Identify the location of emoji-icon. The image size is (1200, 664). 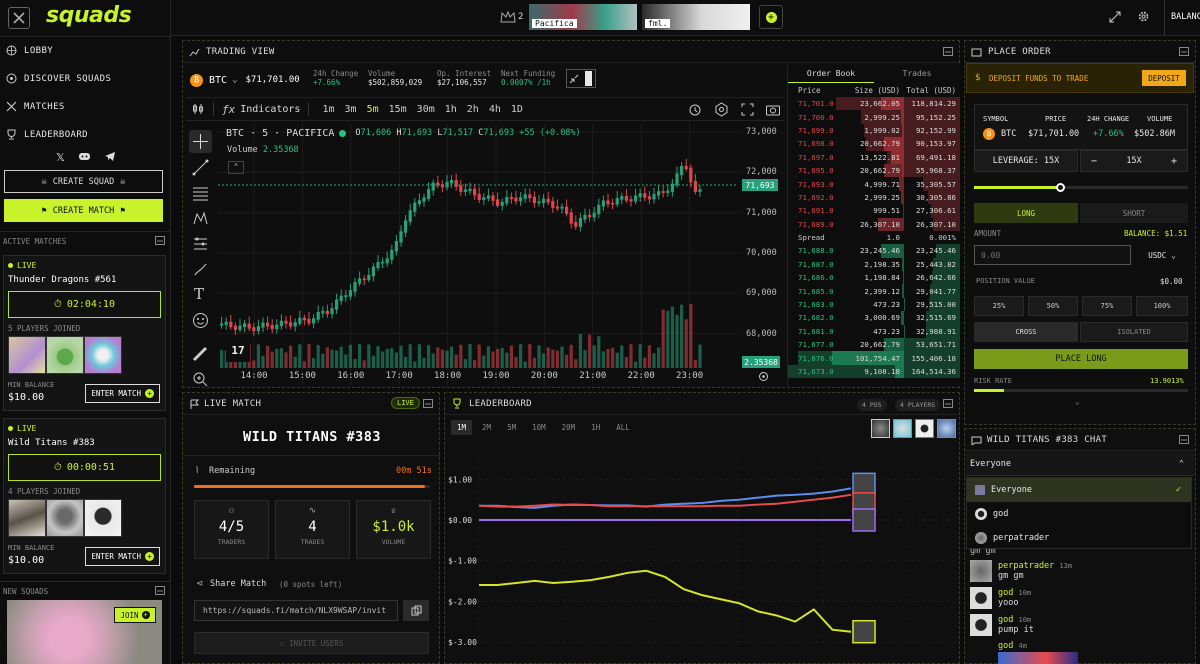
(200, 320).